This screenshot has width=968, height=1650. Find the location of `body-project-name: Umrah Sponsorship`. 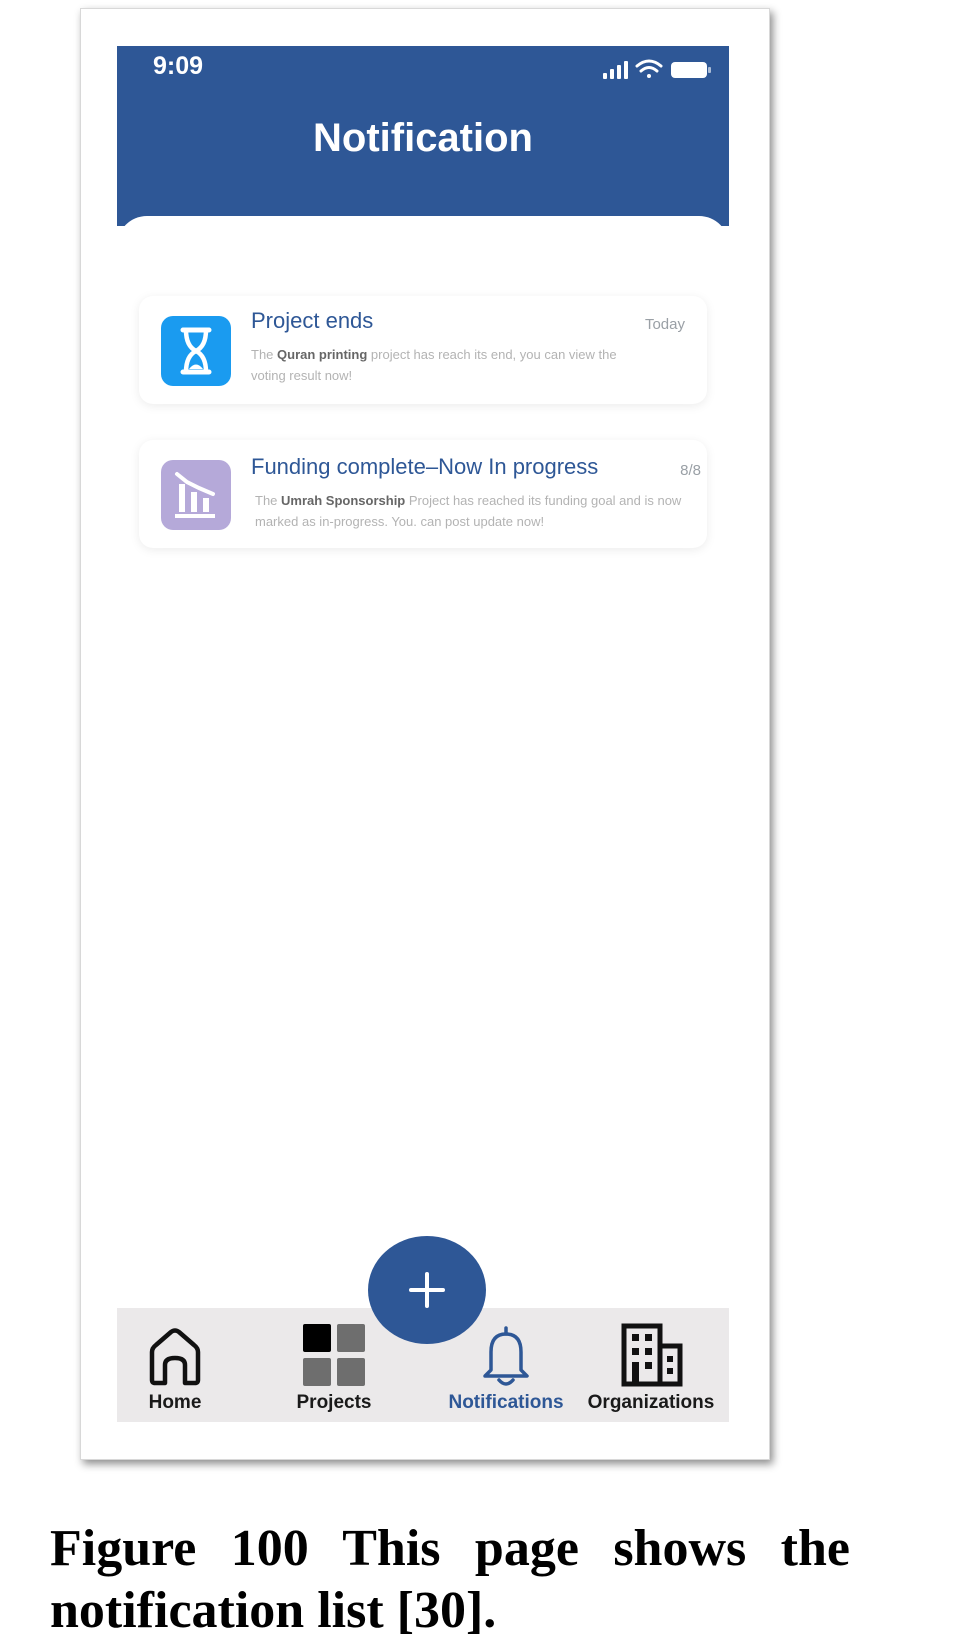

body-project-name: Umrah Sponsorship is located at coordinates (343, 500).